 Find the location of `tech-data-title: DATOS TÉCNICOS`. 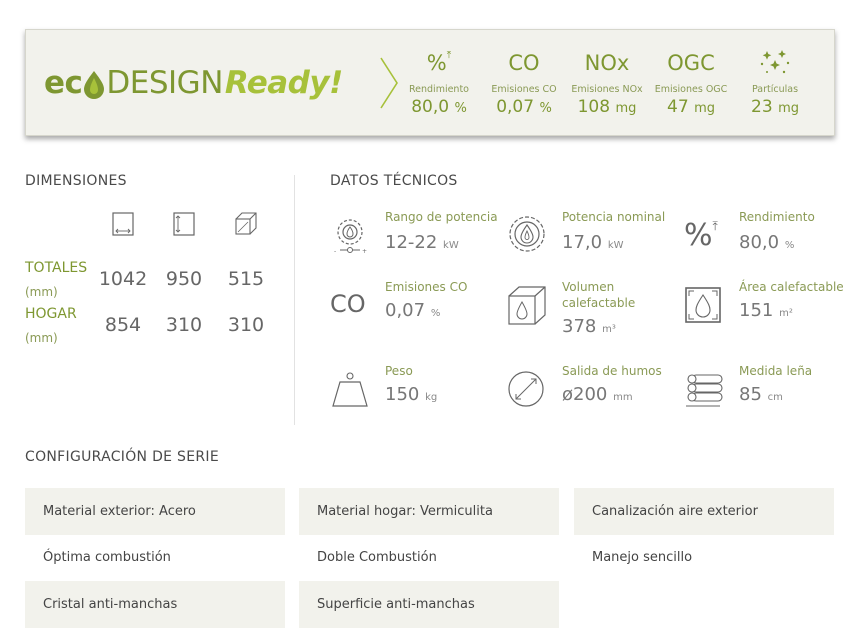

tech-data-title: DATOS TÉCNICOS is located at coordinates (394, 181).